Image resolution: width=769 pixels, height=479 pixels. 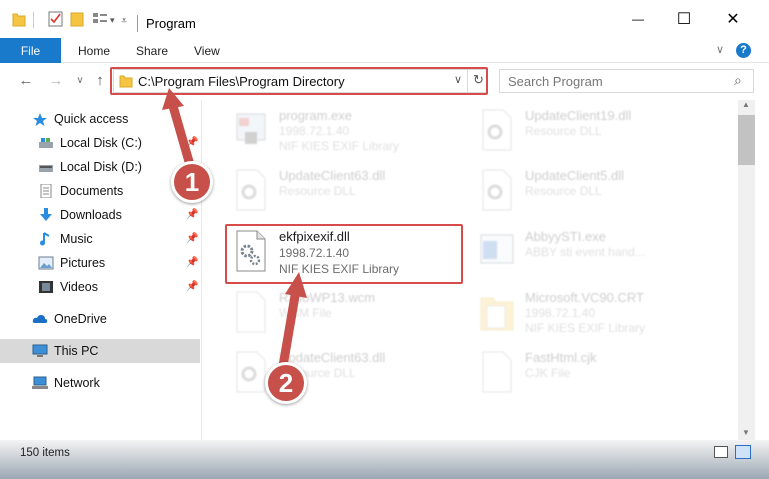 What do you see at coordinates (192, 182) in the screenshot?
I see `step-badge-1: 1` at bounding box center [192, 182].